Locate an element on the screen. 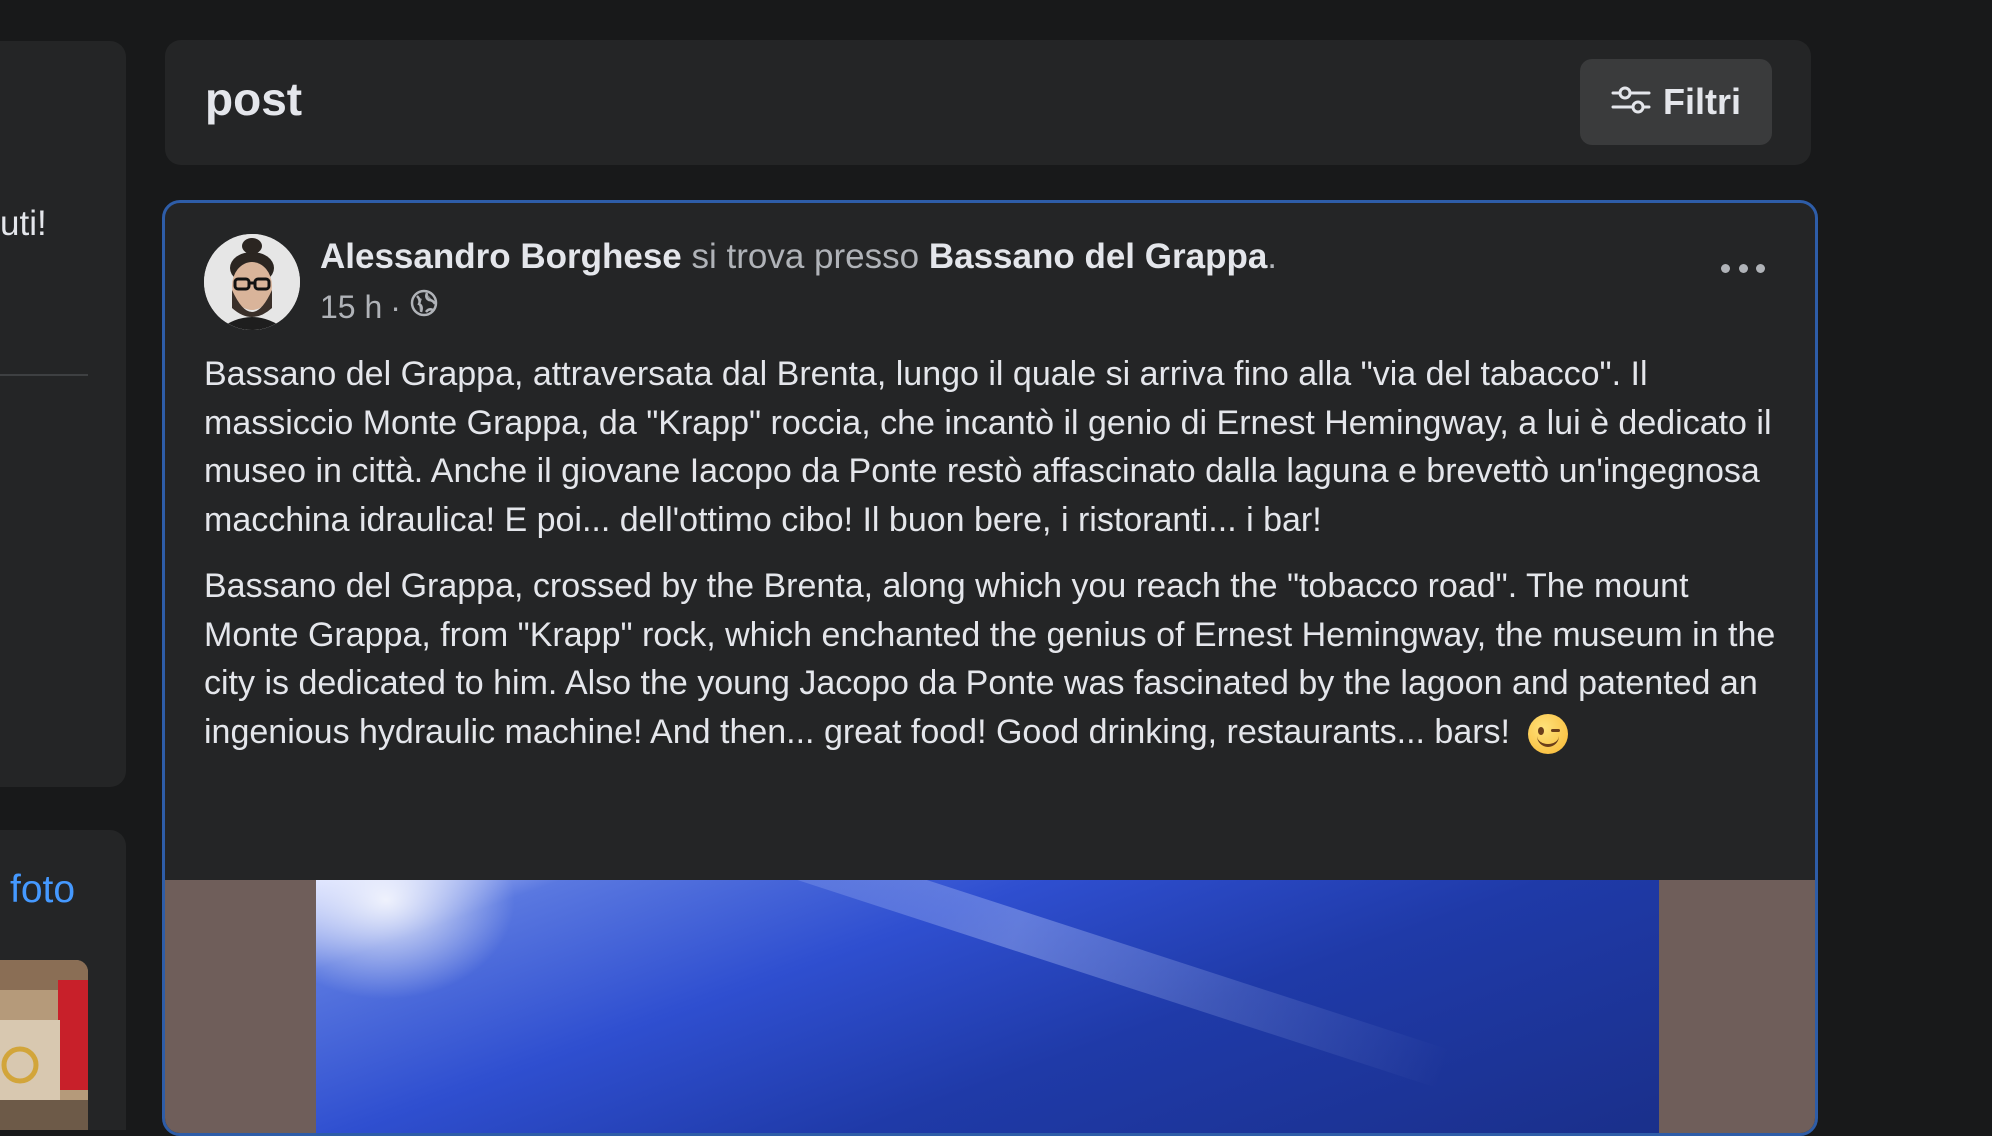 The width and height of the screenshot is (1992, 1136). photo-thumbnail is located at coordinates (44, 1045).